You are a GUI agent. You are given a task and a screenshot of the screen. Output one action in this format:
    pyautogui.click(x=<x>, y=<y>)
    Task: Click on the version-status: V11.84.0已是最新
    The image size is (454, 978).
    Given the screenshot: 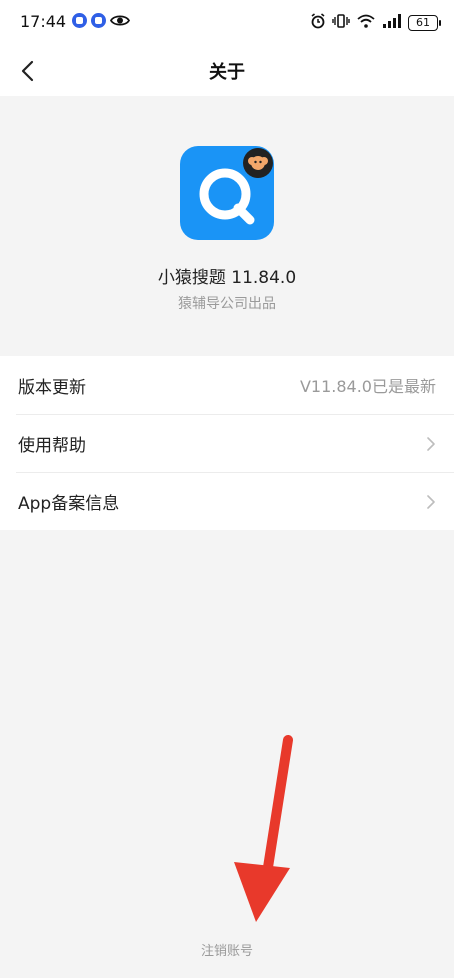 What is the action you would take?
    pyautogui.click(x=367, y=386)
    